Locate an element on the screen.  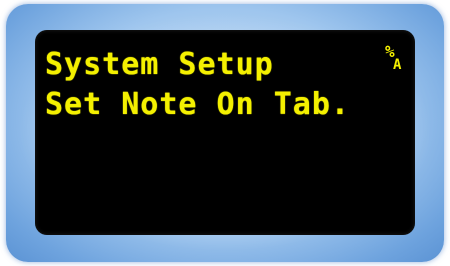
menu-option: Set Note On Tab. is located at coordinates (197, 104).